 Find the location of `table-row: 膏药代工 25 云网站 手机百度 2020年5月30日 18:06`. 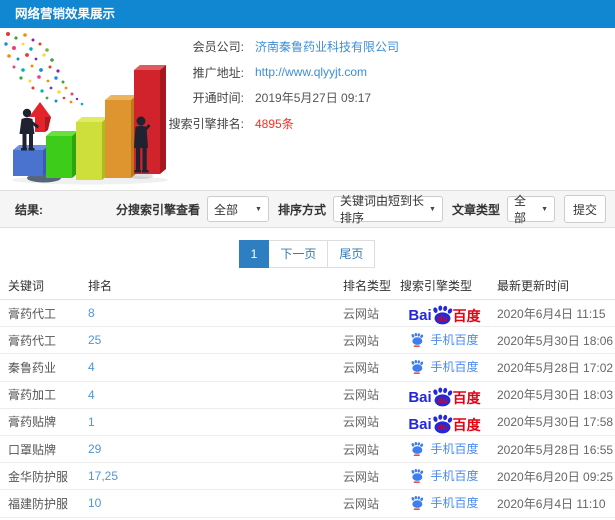

table-row: 膏药代工 25 云网站 手机百度 2020年5月30日 18:06 is located at coordinates (307, 341).